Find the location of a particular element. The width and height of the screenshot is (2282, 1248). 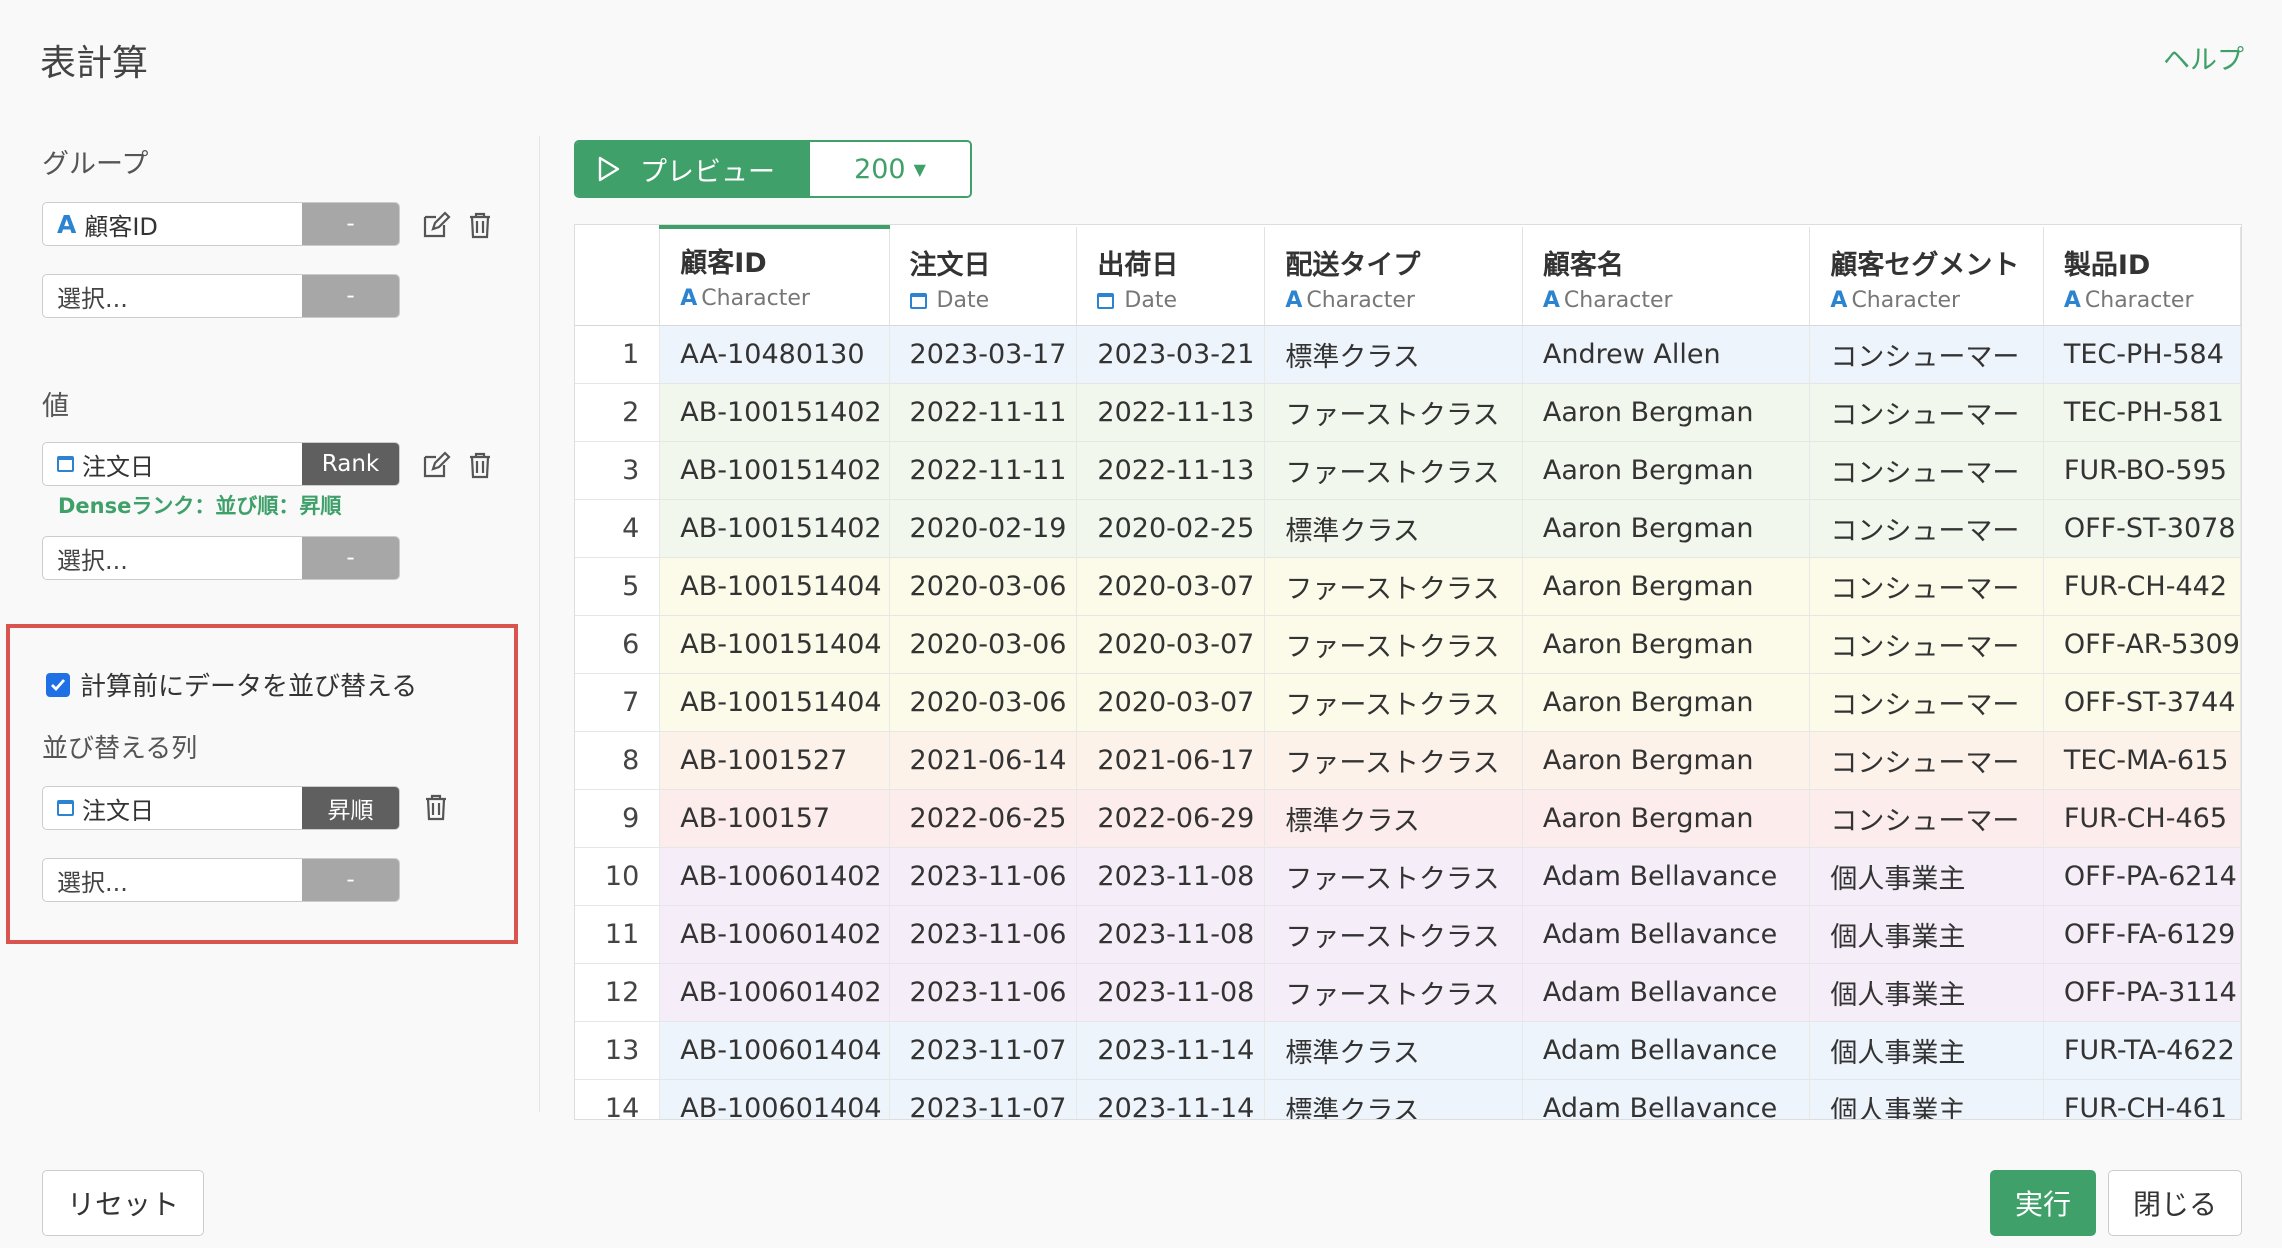

table-cell: AB-100151402 is located at coordinates (774, 470).